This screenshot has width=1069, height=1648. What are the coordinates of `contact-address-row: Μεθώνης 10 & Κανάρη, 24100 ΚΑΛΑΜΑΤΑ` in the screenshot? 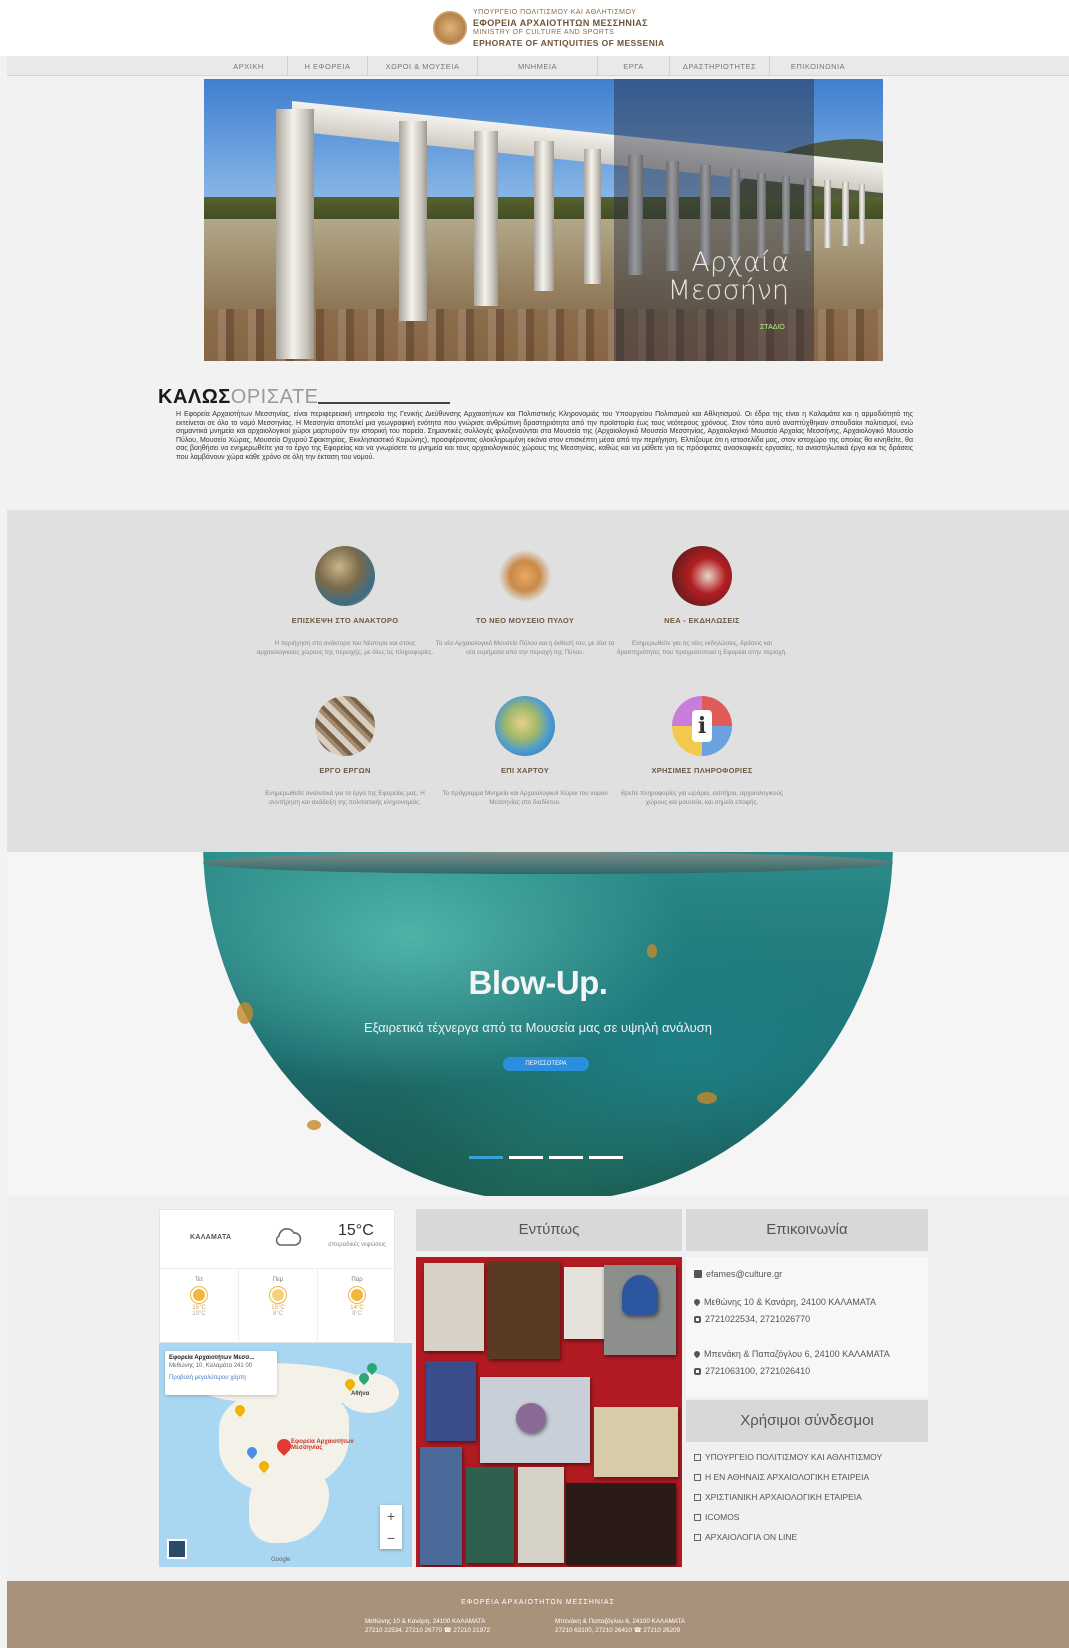 It's located at (784, 1302).